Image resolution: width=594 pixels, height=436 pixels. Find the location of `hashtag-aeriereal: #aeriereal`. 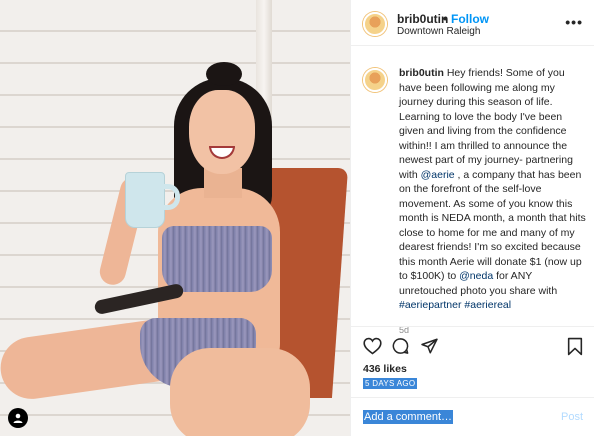

hashtag-aeriereal: #aeriereal is located at coordinates (487, 305).